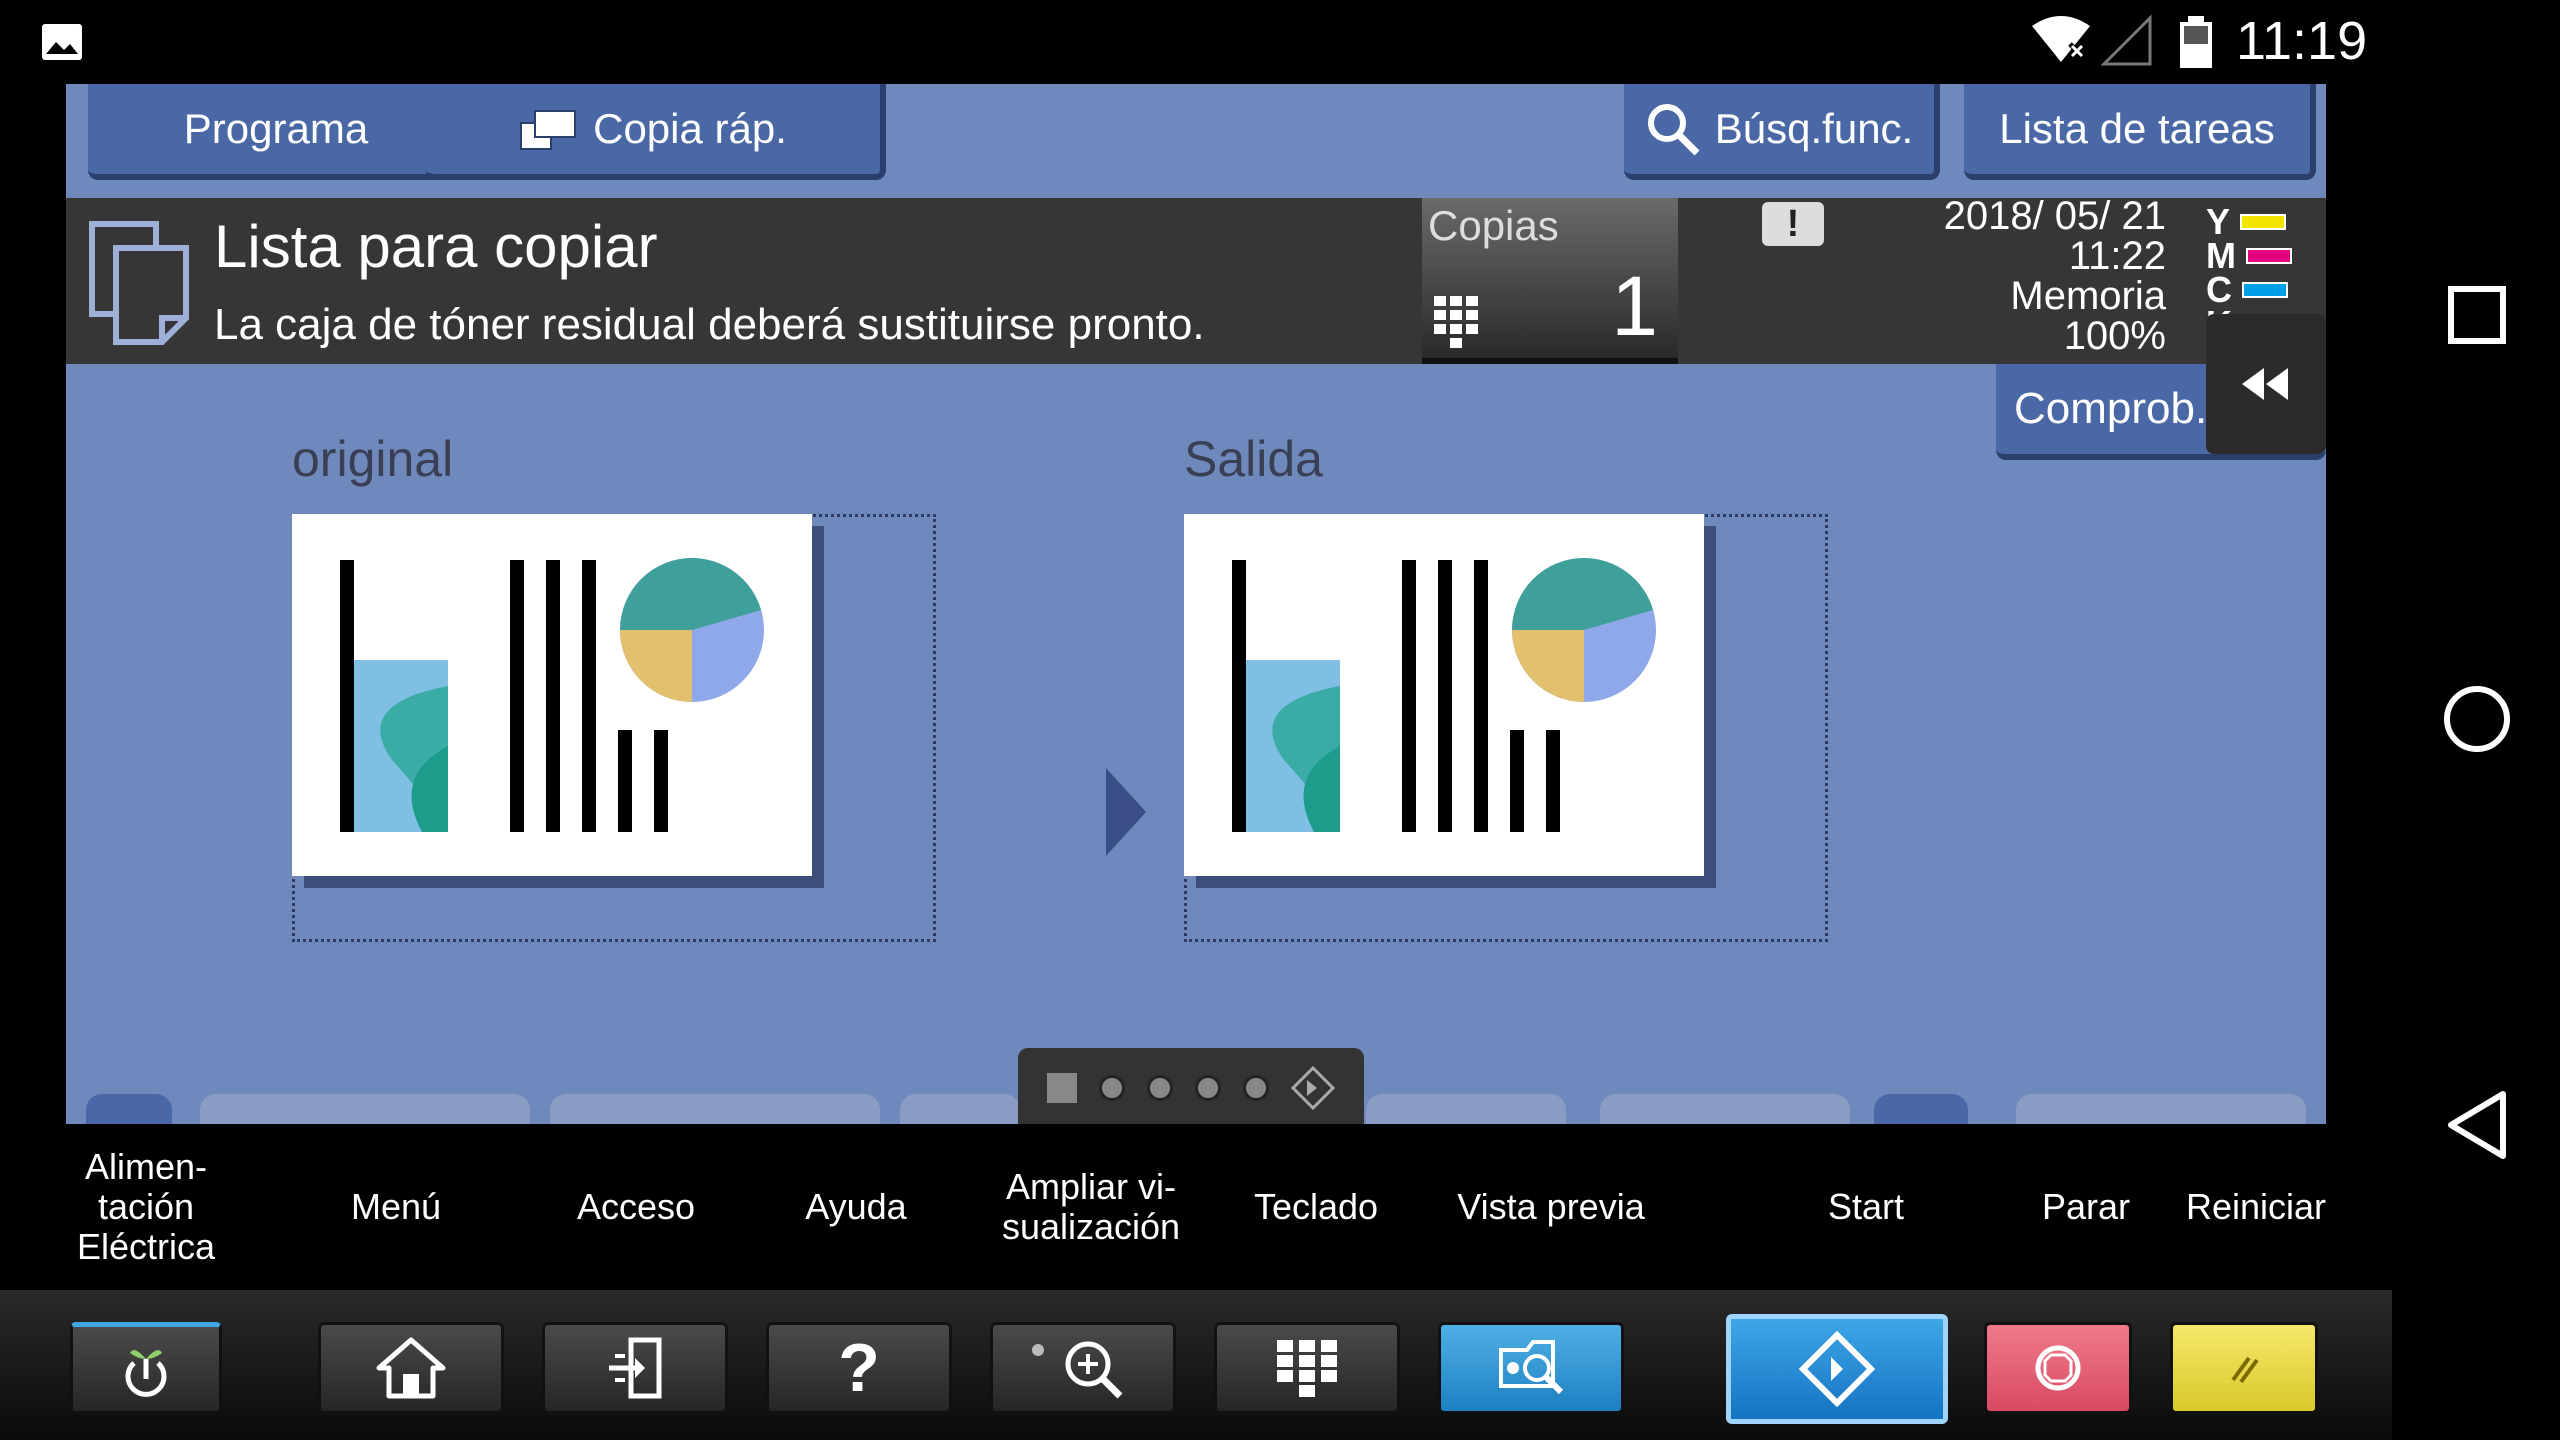 This screenshot has width=2560, height=1440. I want to click on back-nav-button, so click(2477, 1125).